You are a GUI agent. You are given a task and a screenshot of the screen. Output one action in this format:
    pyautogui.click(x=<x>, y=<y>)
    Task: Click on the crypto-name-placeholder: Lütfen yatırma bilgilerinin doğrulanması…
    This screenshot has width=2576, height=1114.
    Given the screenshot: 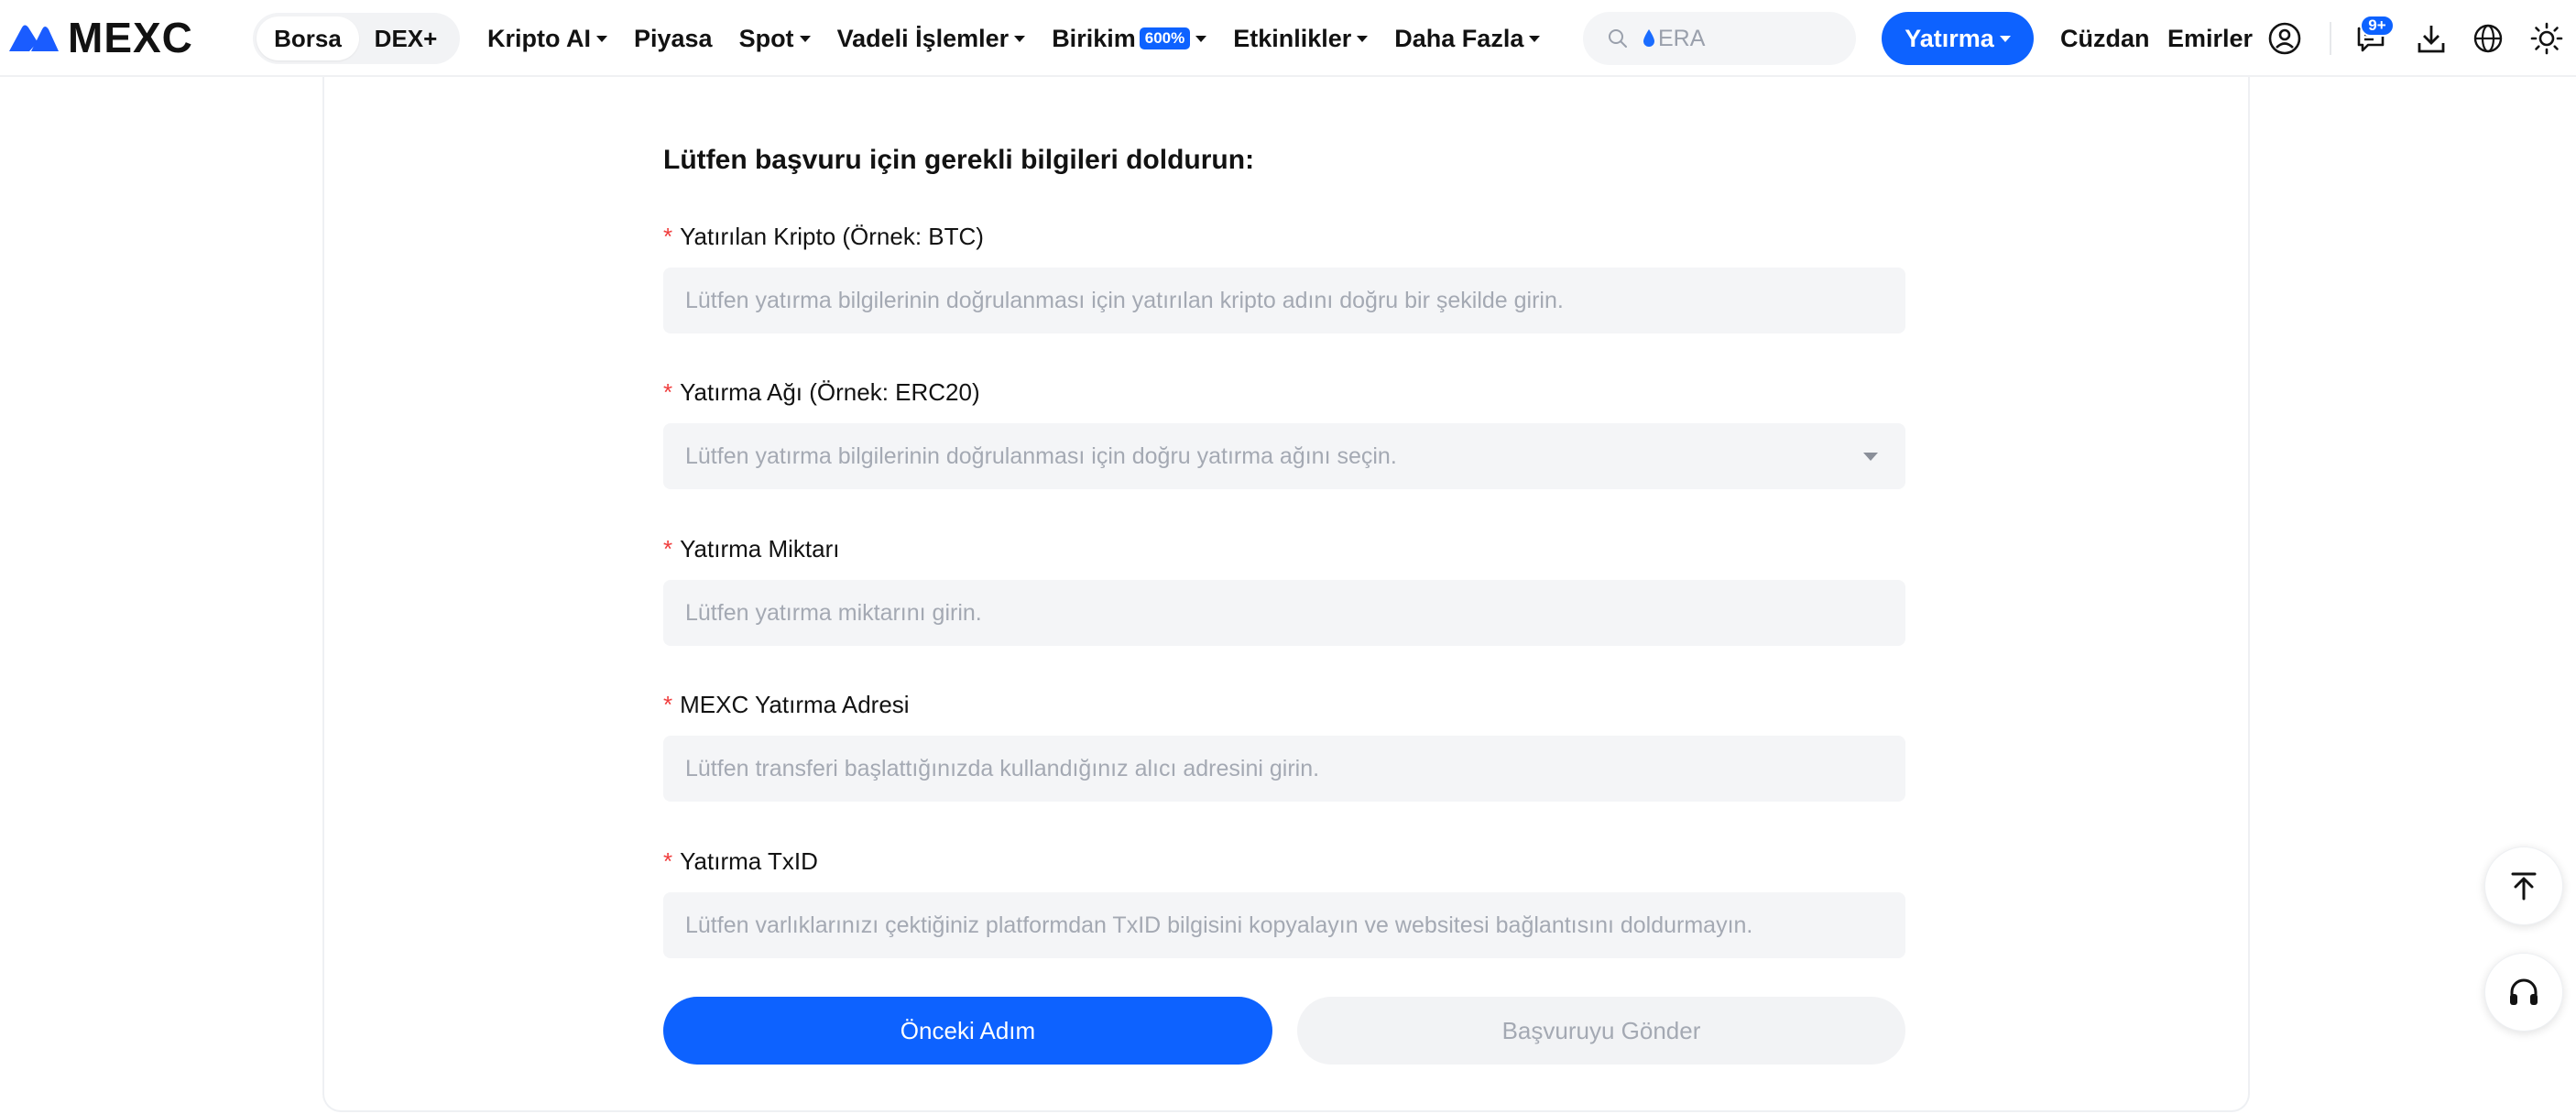 What is the action you would take?
    pyautogui.click(x=1124, y=300)
    